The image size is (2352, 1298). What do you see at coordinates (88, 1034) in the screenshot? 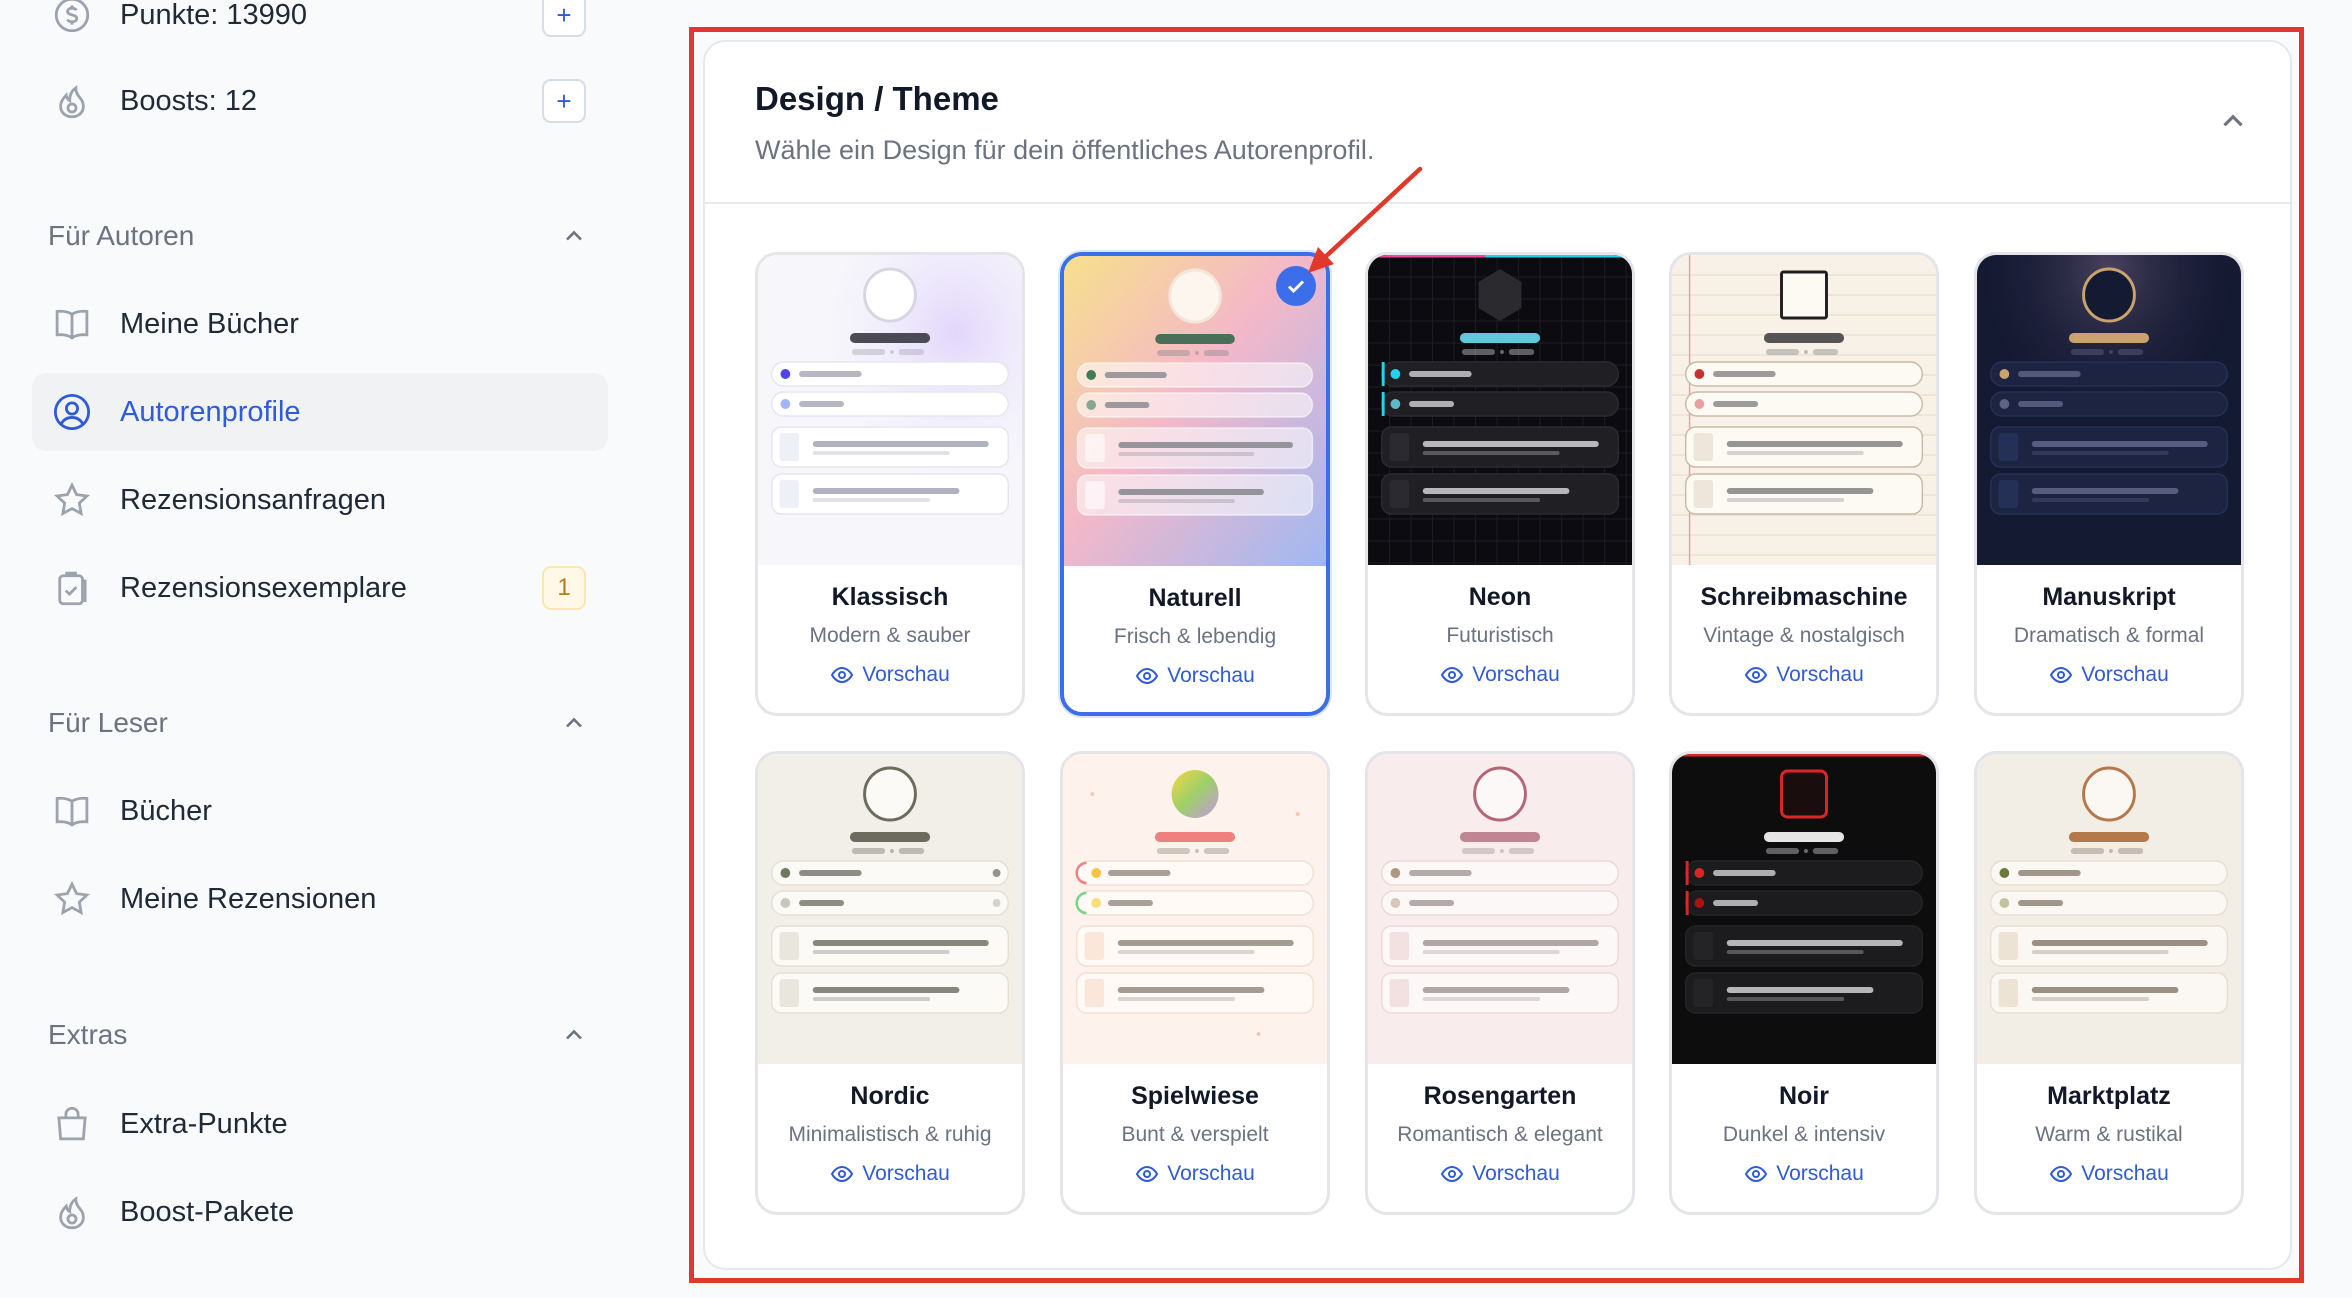
I see `section-title-extras: Extras` at bounding box center [88, 1034].